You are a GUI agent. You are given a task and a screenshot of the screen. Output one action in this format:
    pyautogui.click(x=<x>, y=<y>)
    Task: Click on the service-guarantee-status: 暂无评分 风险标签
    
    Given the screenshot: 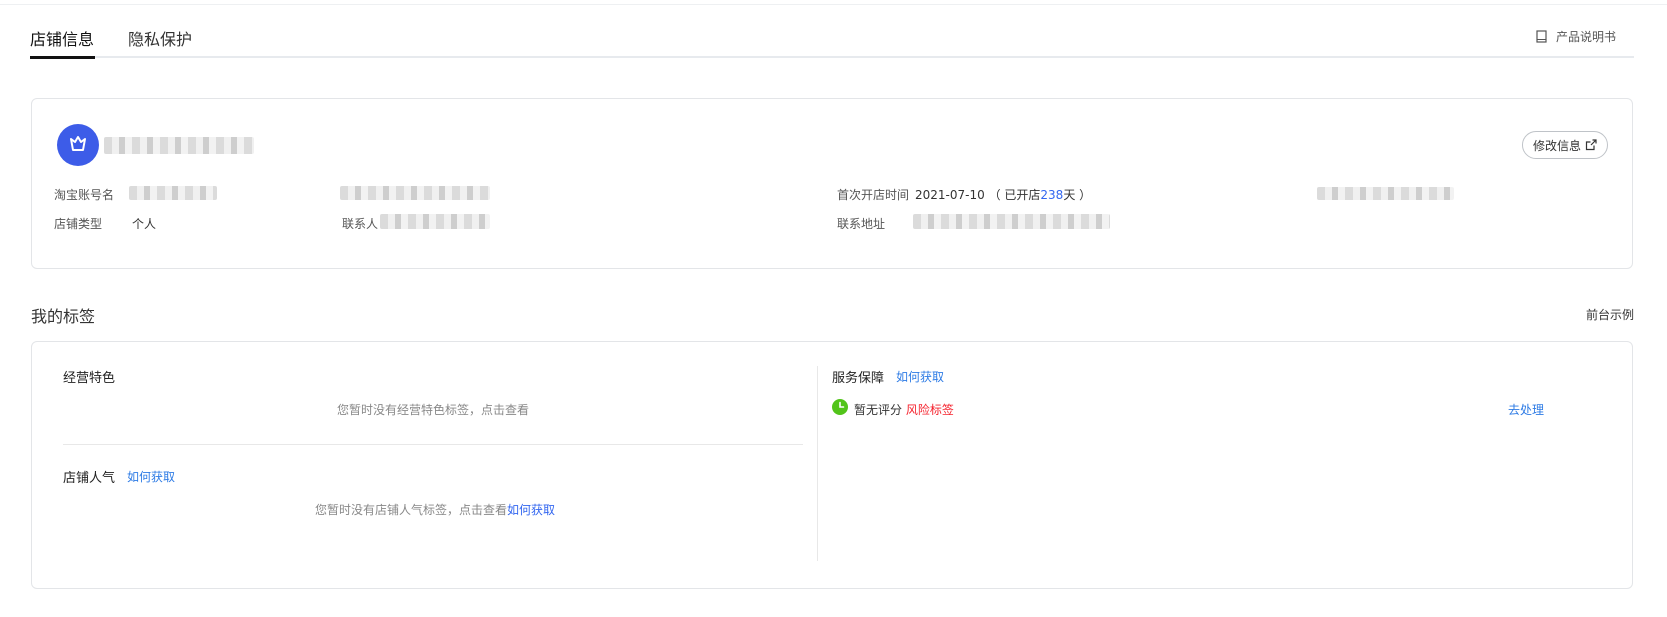 What is the action you would take?
    pyautogui.click(x=904, y=409)
    